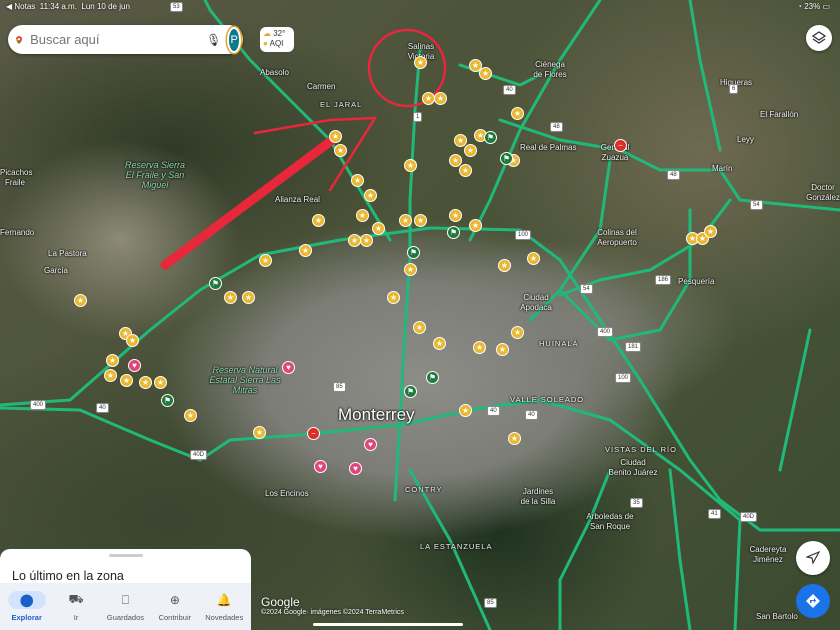 Image resolution: width=840 pixels, height=630 pixels. Describe the element at coordinates (768, 555) in the screenshot. I see `map-place-label: Cadereyta Jiménez` at that location.